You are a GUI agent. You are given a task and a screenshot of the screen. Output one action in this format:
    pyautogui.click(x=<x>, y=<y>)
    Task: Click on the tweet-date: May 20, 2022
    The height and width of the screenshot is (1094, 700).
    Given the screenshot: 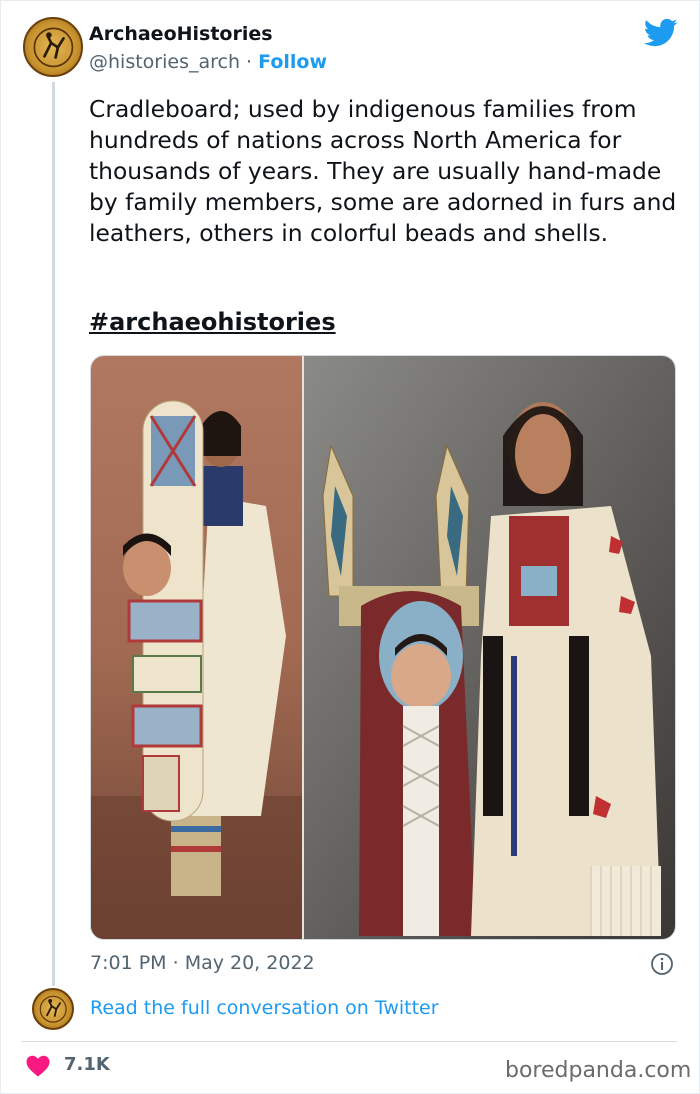 What is the action you would take?
    pyautogui.click(x=249, y=963)
    